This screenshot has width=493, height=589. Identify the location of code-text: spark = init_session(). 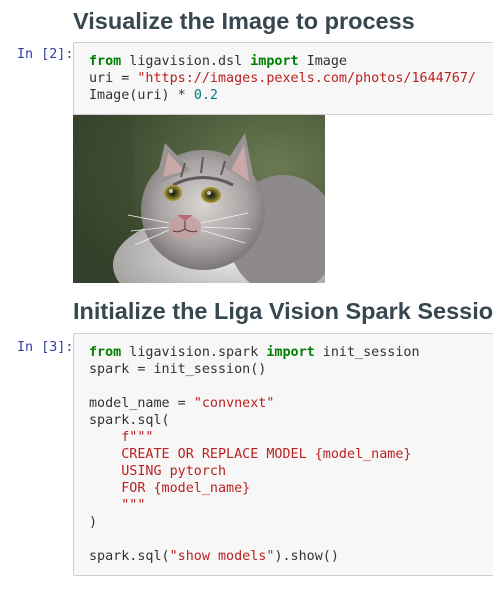
(178, 369).